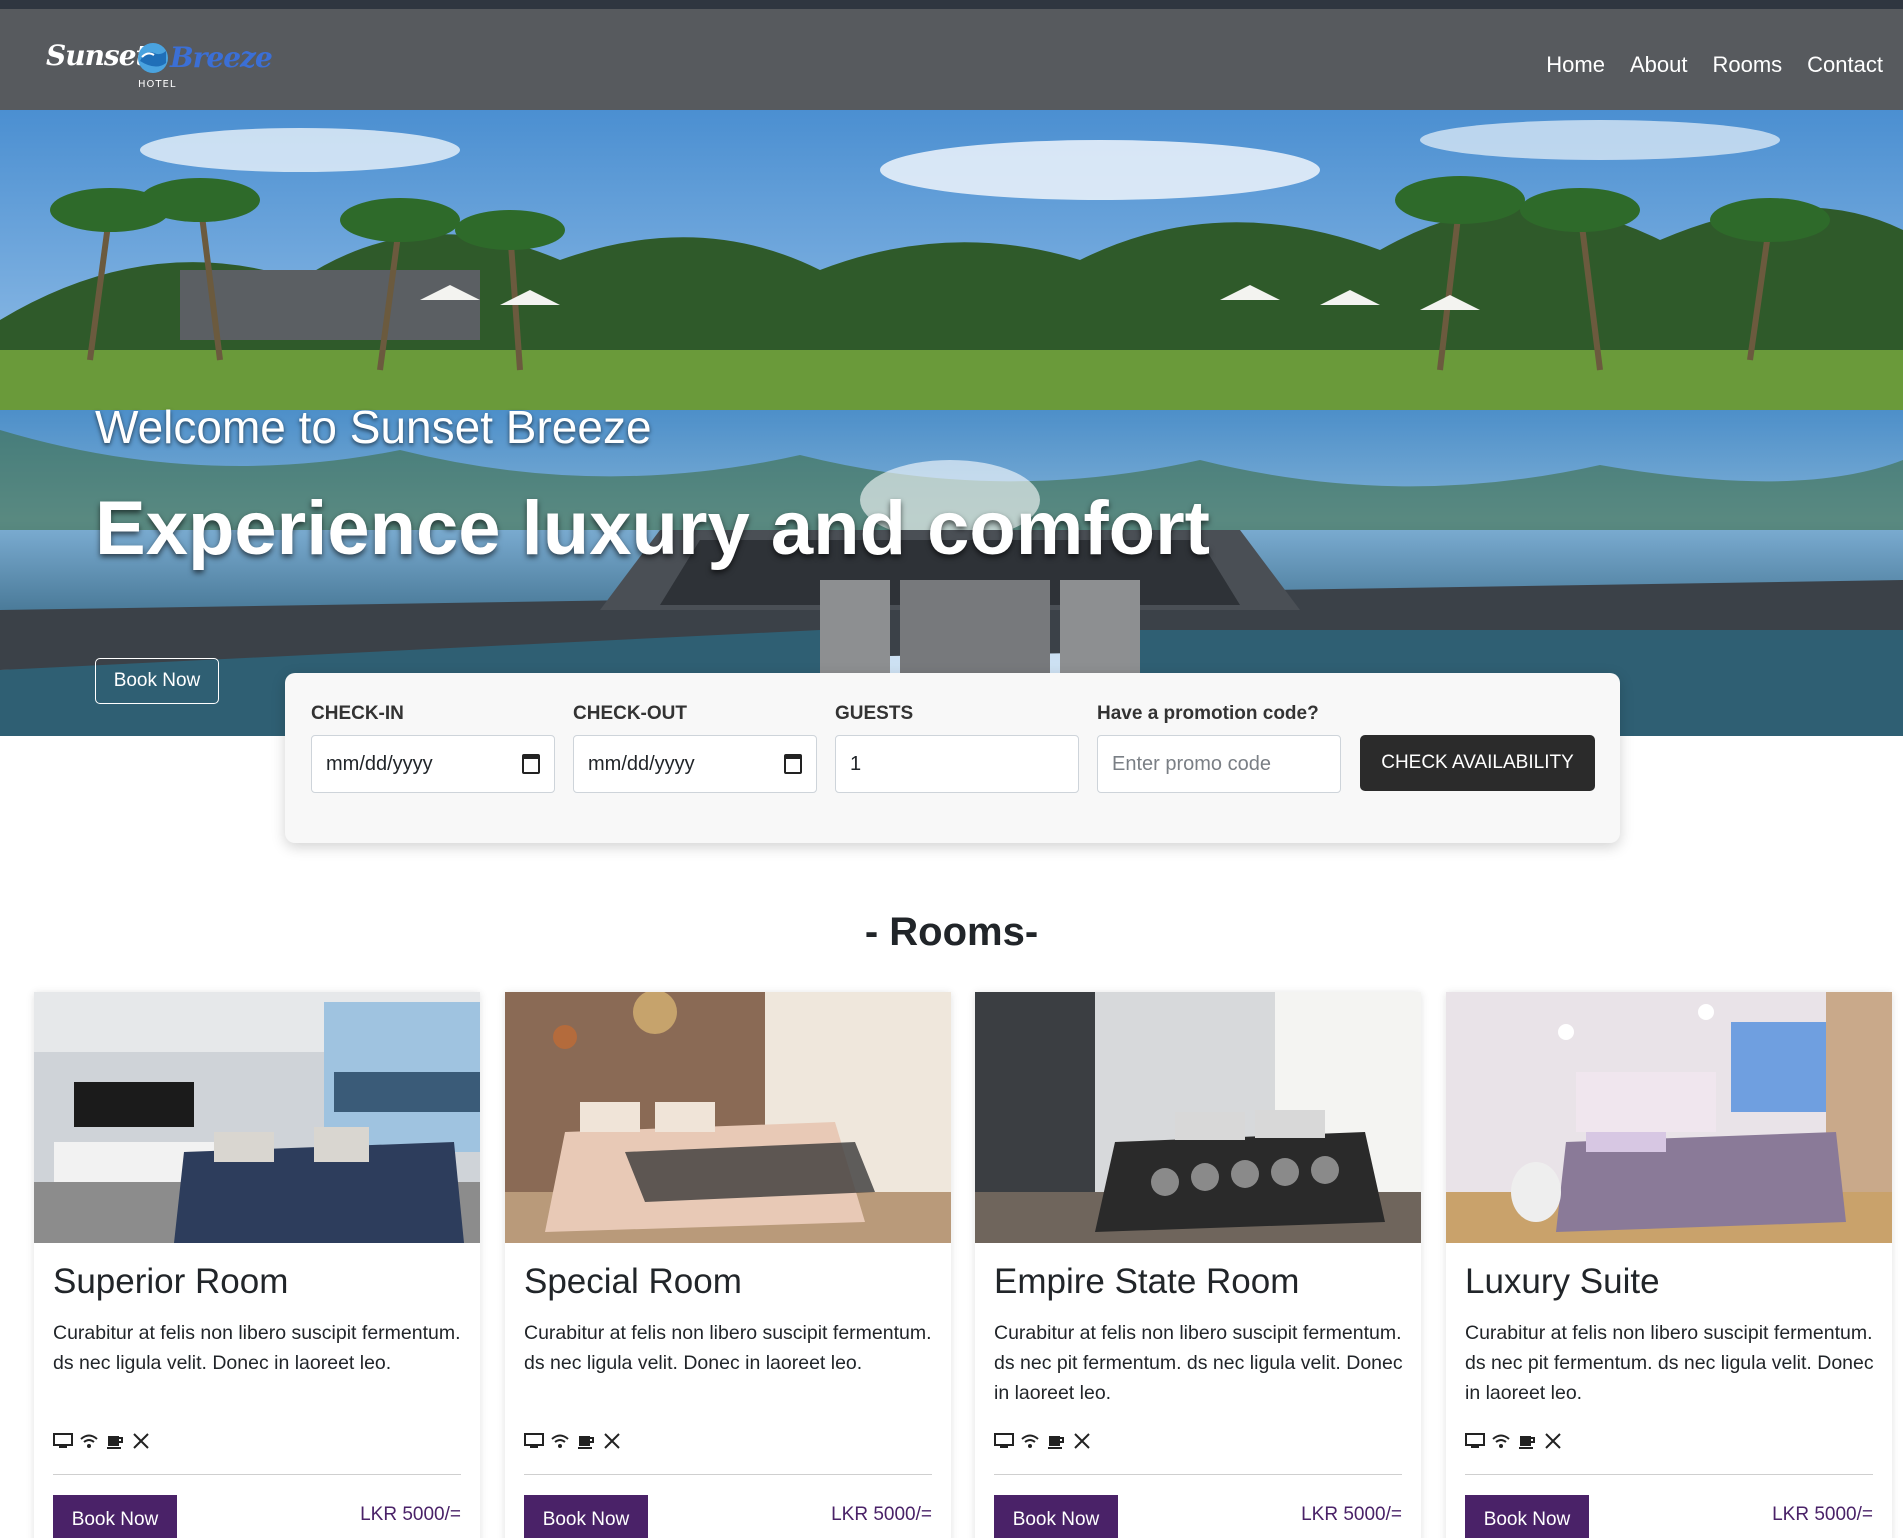  What do you see at coordinates (1477, 763) in the screenshot?
I see `check-availability-button: CHECK AVAILABILITY` at bounding box center [1477, 763].